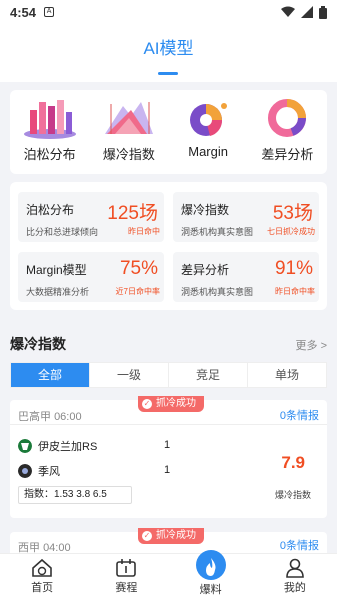 The height and width of the screenshot is (600, 337). Describe the element at coordinates (246, 217) in the screenshot. I see `stat-card-cold: 爆冷指数 53场 洞悉机构真实意图 七日抓冷成功` at that location.